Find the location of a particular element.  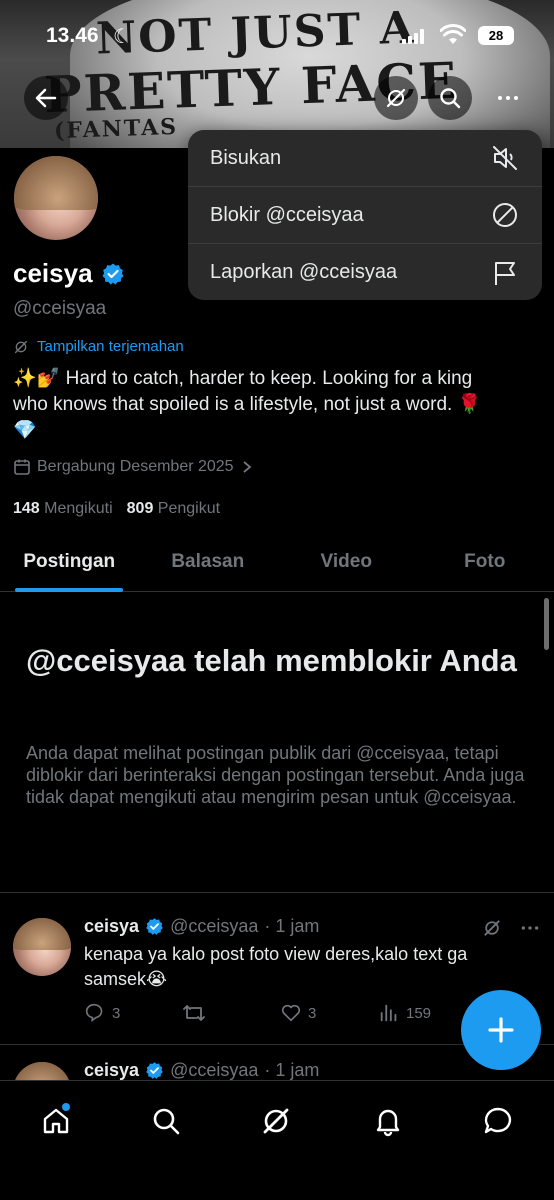

plus-icon is located at coordinates (501, 1030).